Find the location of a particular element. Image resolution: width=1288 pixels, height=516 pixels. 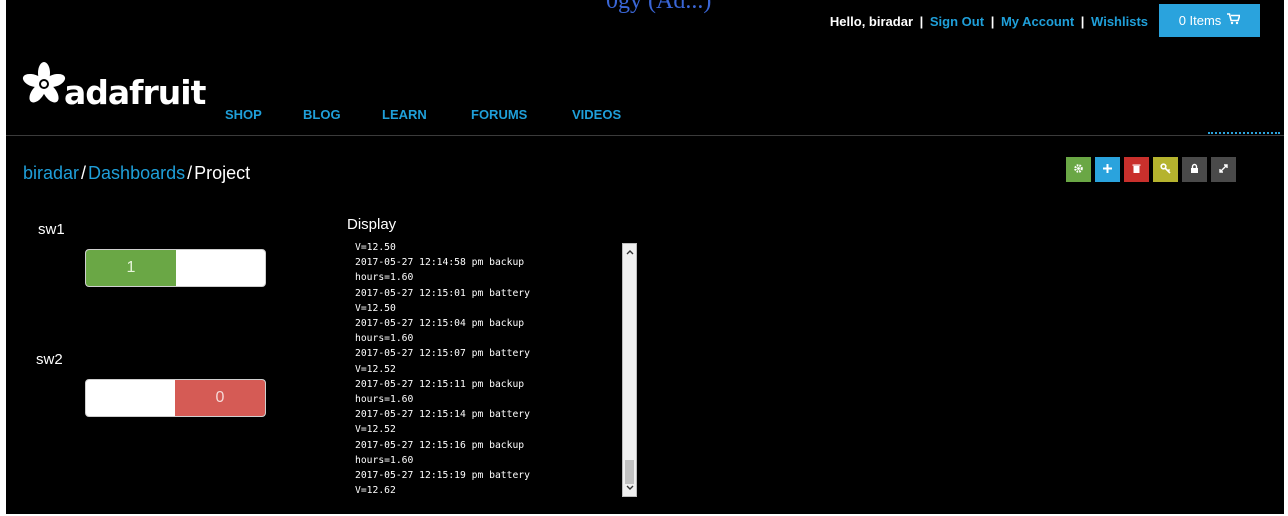

nav-blog: BLOG is located at coordinates (322, 114).